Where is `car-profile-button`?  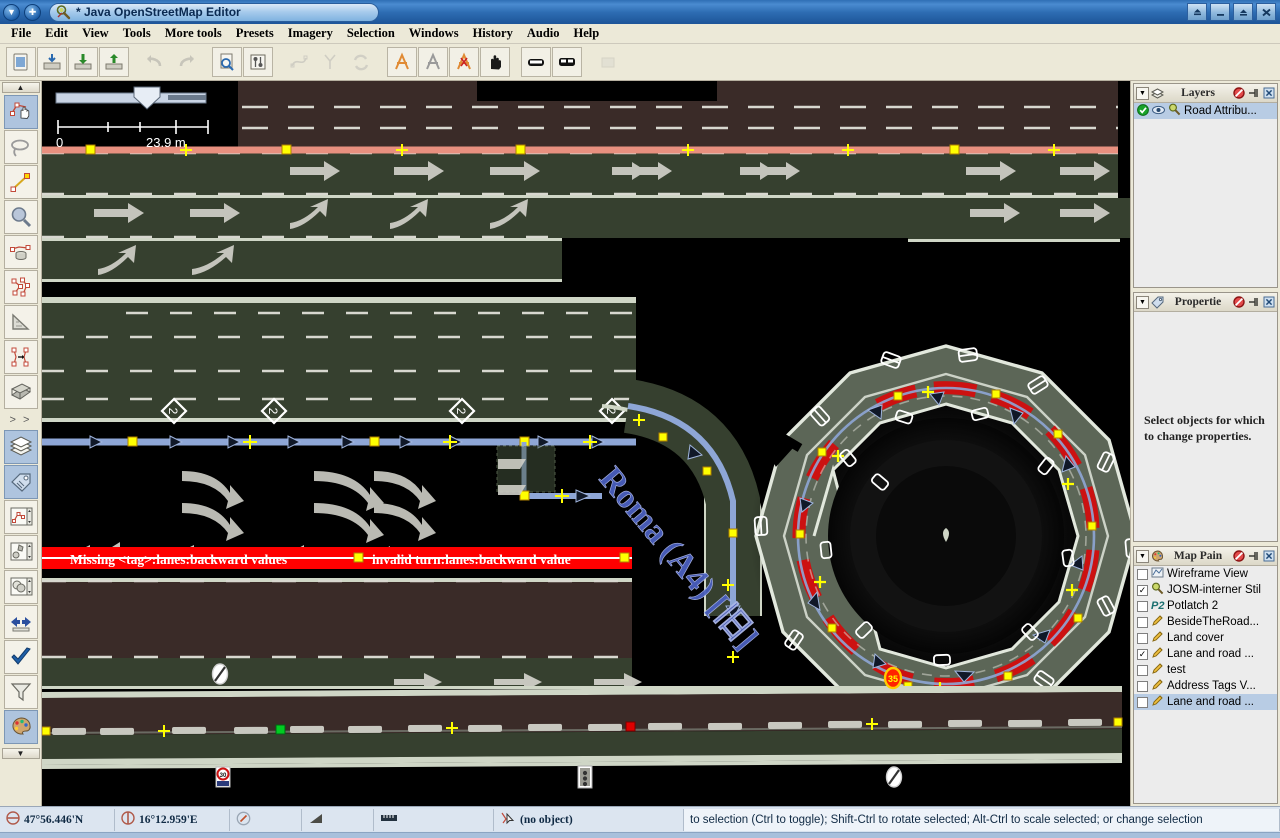
car-profile-button is located at coordinates (536, 62).